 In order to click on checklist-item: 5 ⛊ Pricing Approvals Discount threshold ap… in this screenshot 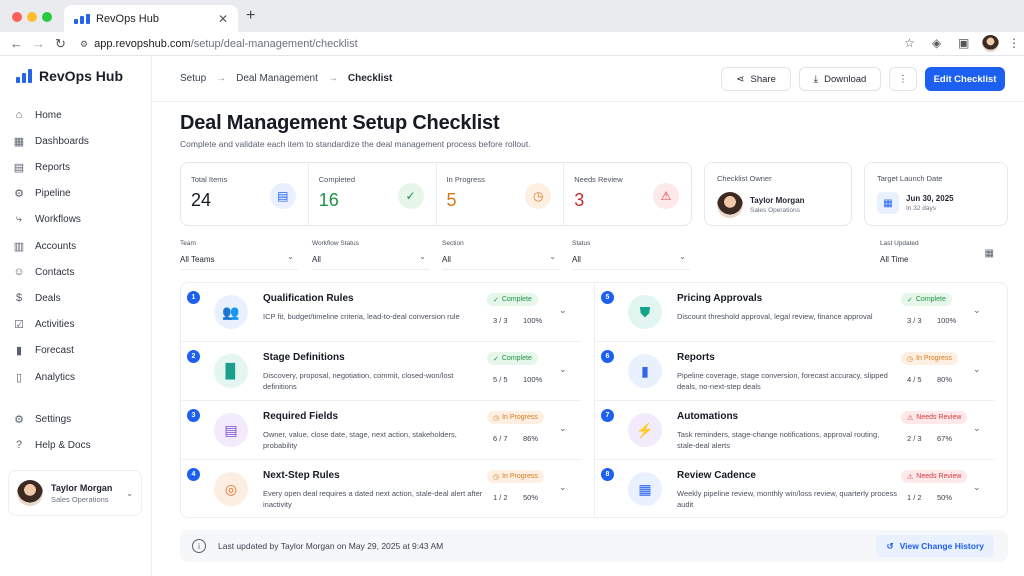, I will do `click(795, 312)`.